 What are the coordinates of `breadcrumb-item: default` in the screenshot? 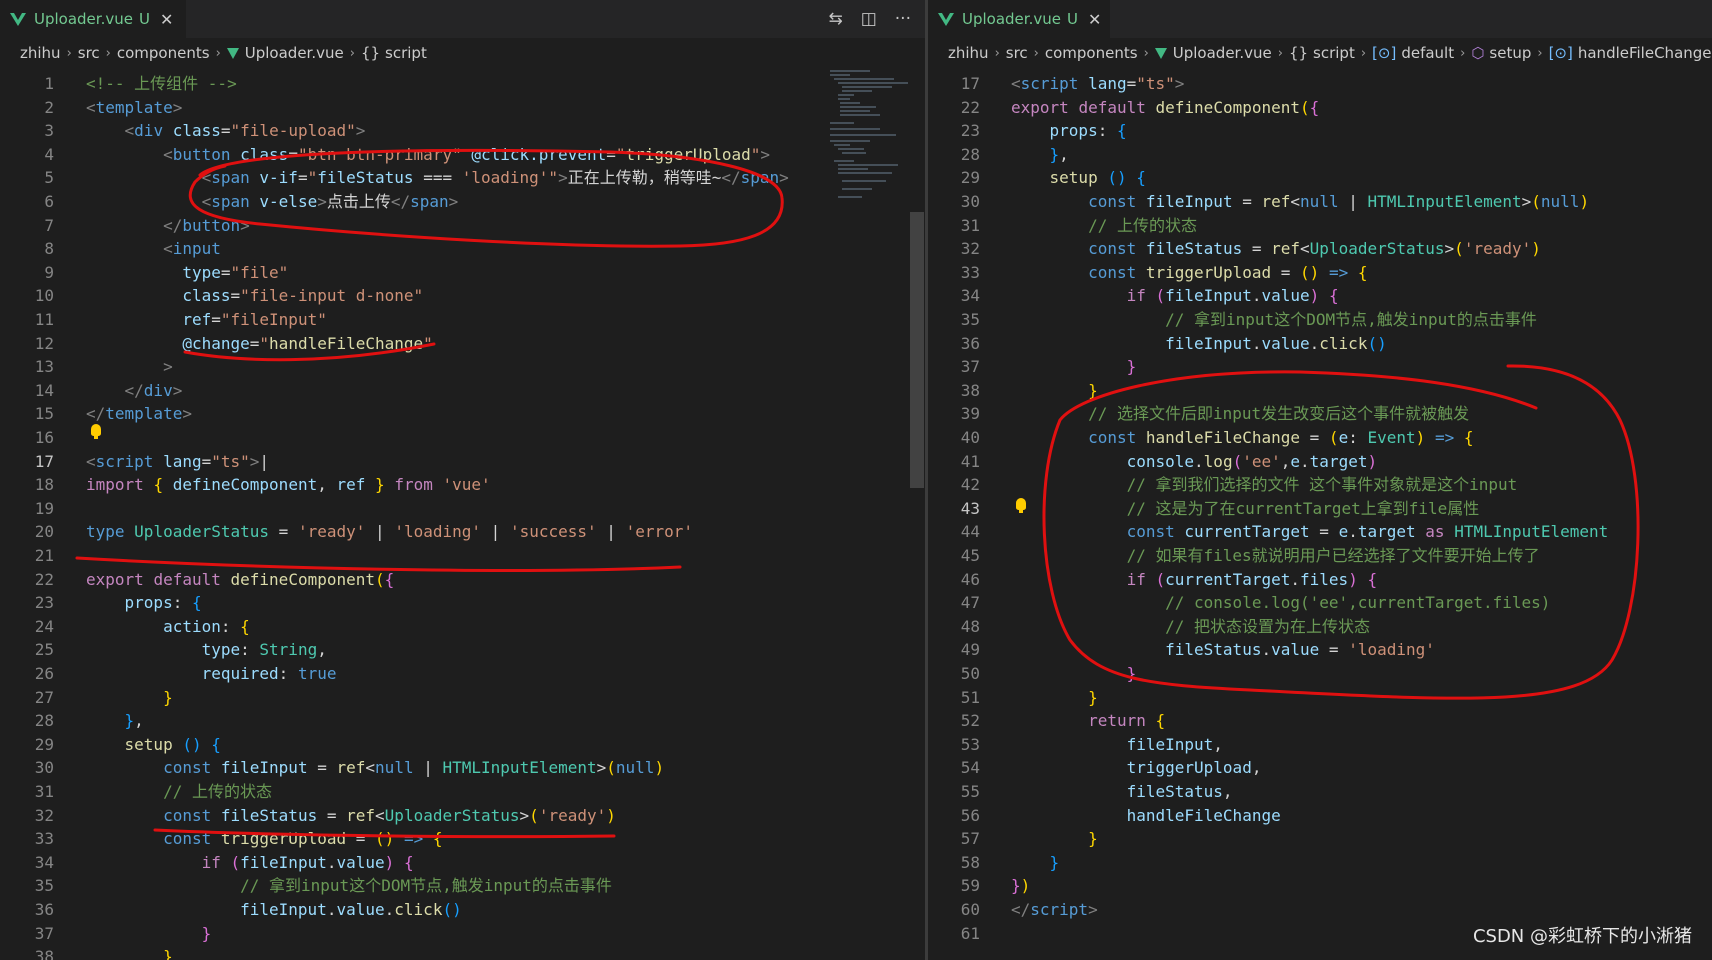 It's located at (1427, 53).